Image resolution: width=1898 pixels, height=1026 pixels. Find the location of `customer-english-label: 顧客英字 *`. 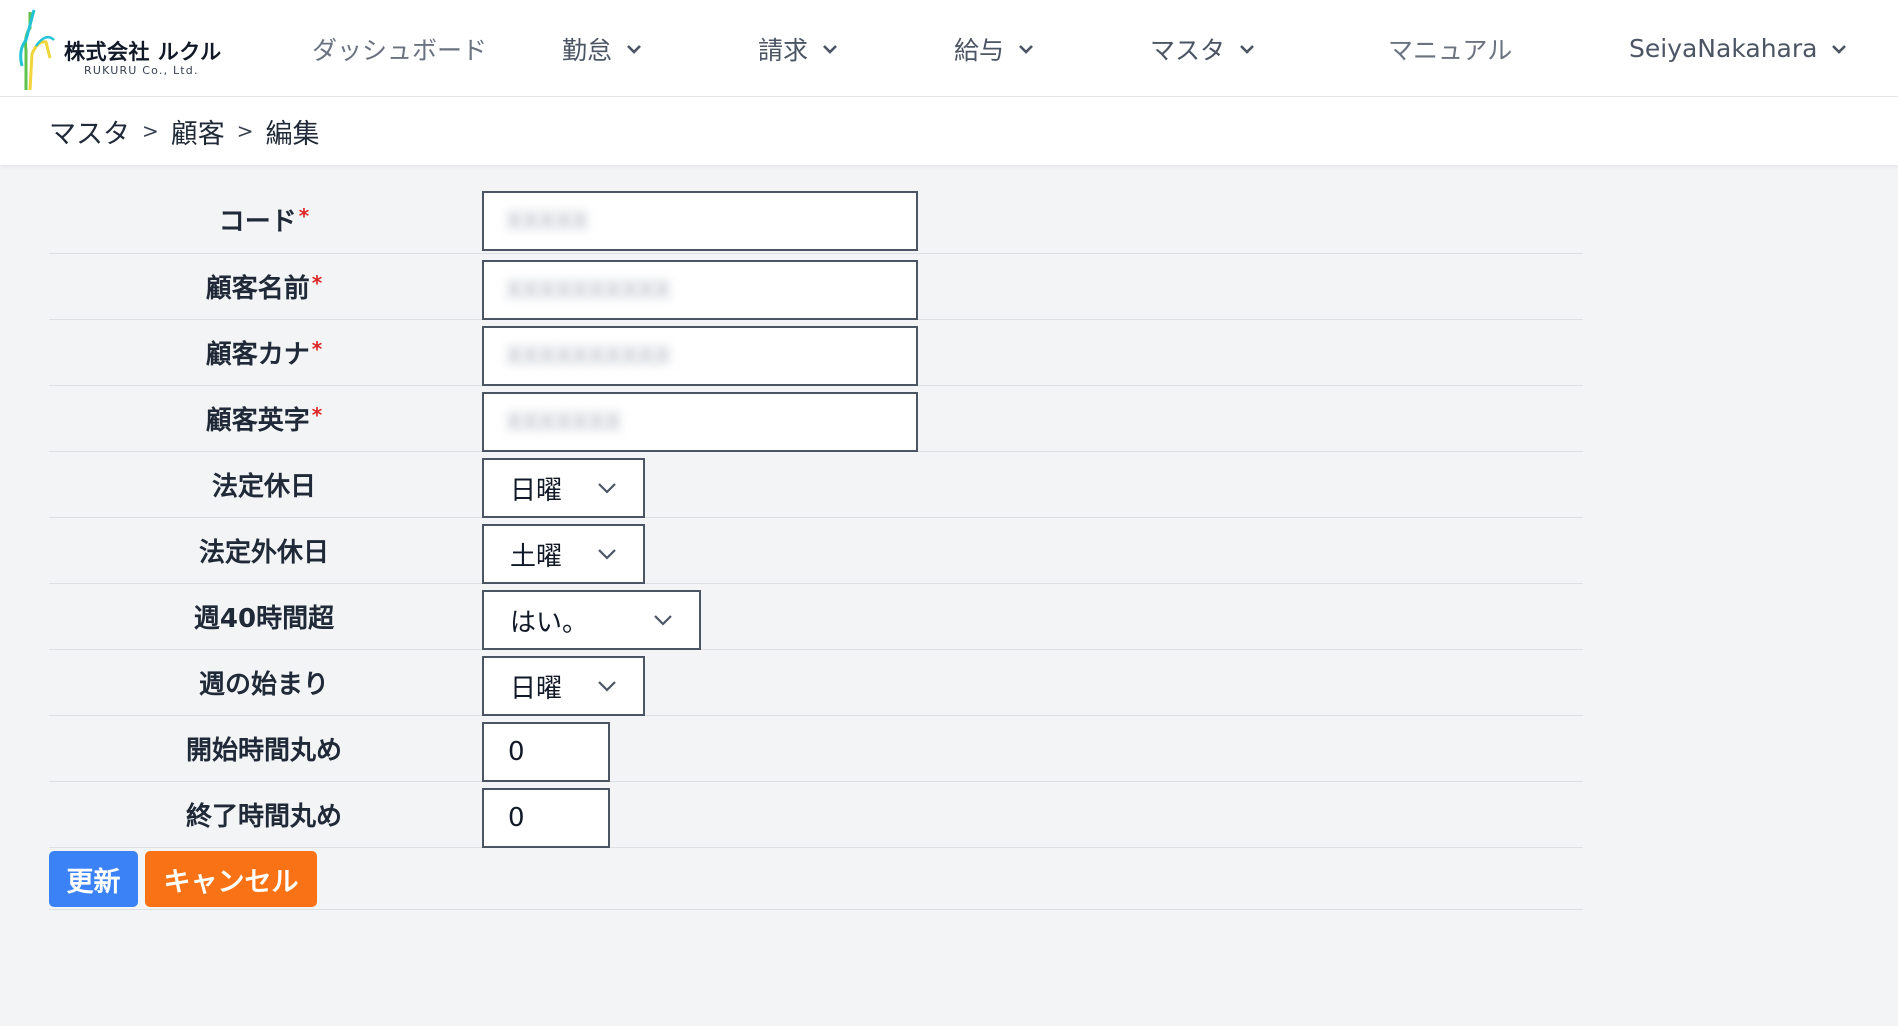

customer-english-label: 顧客英字 * is located at coordinates (264, 418).